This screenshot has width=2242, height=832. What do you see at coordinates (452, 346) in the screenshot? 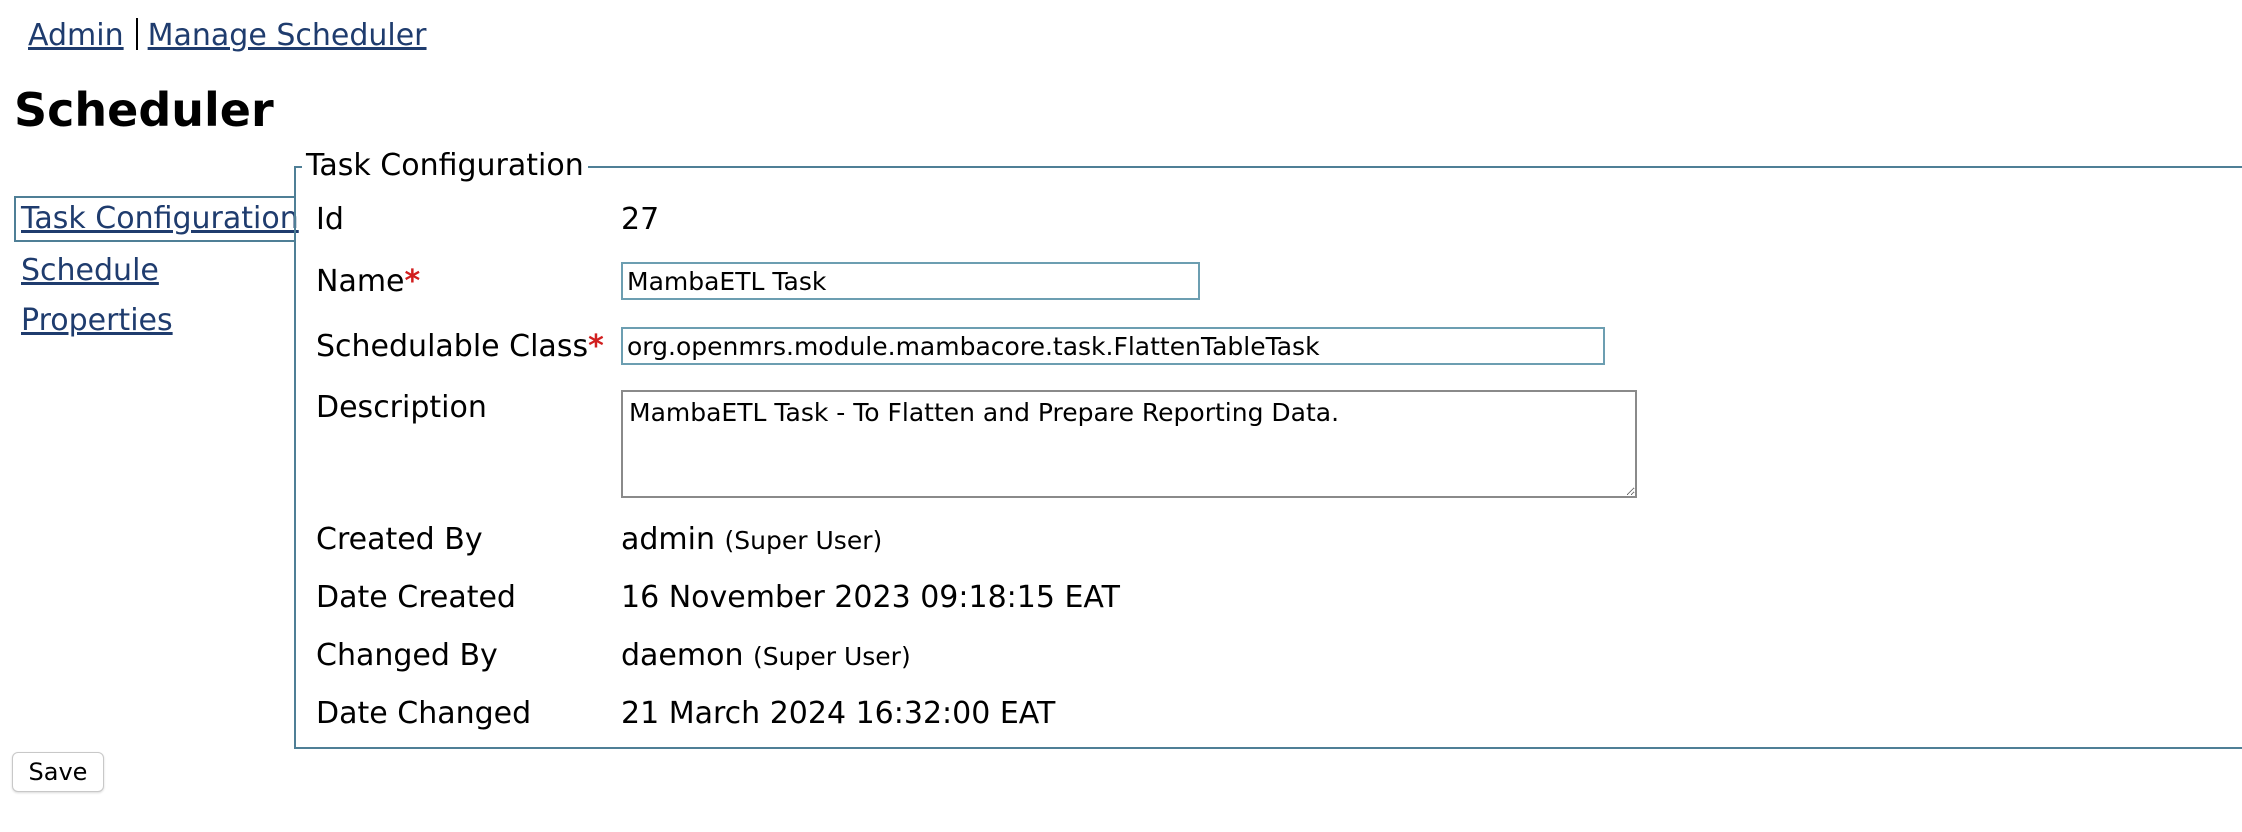
I see `schedulable-class-label-text: Schedulable Class` at bounding box center [452, 346].